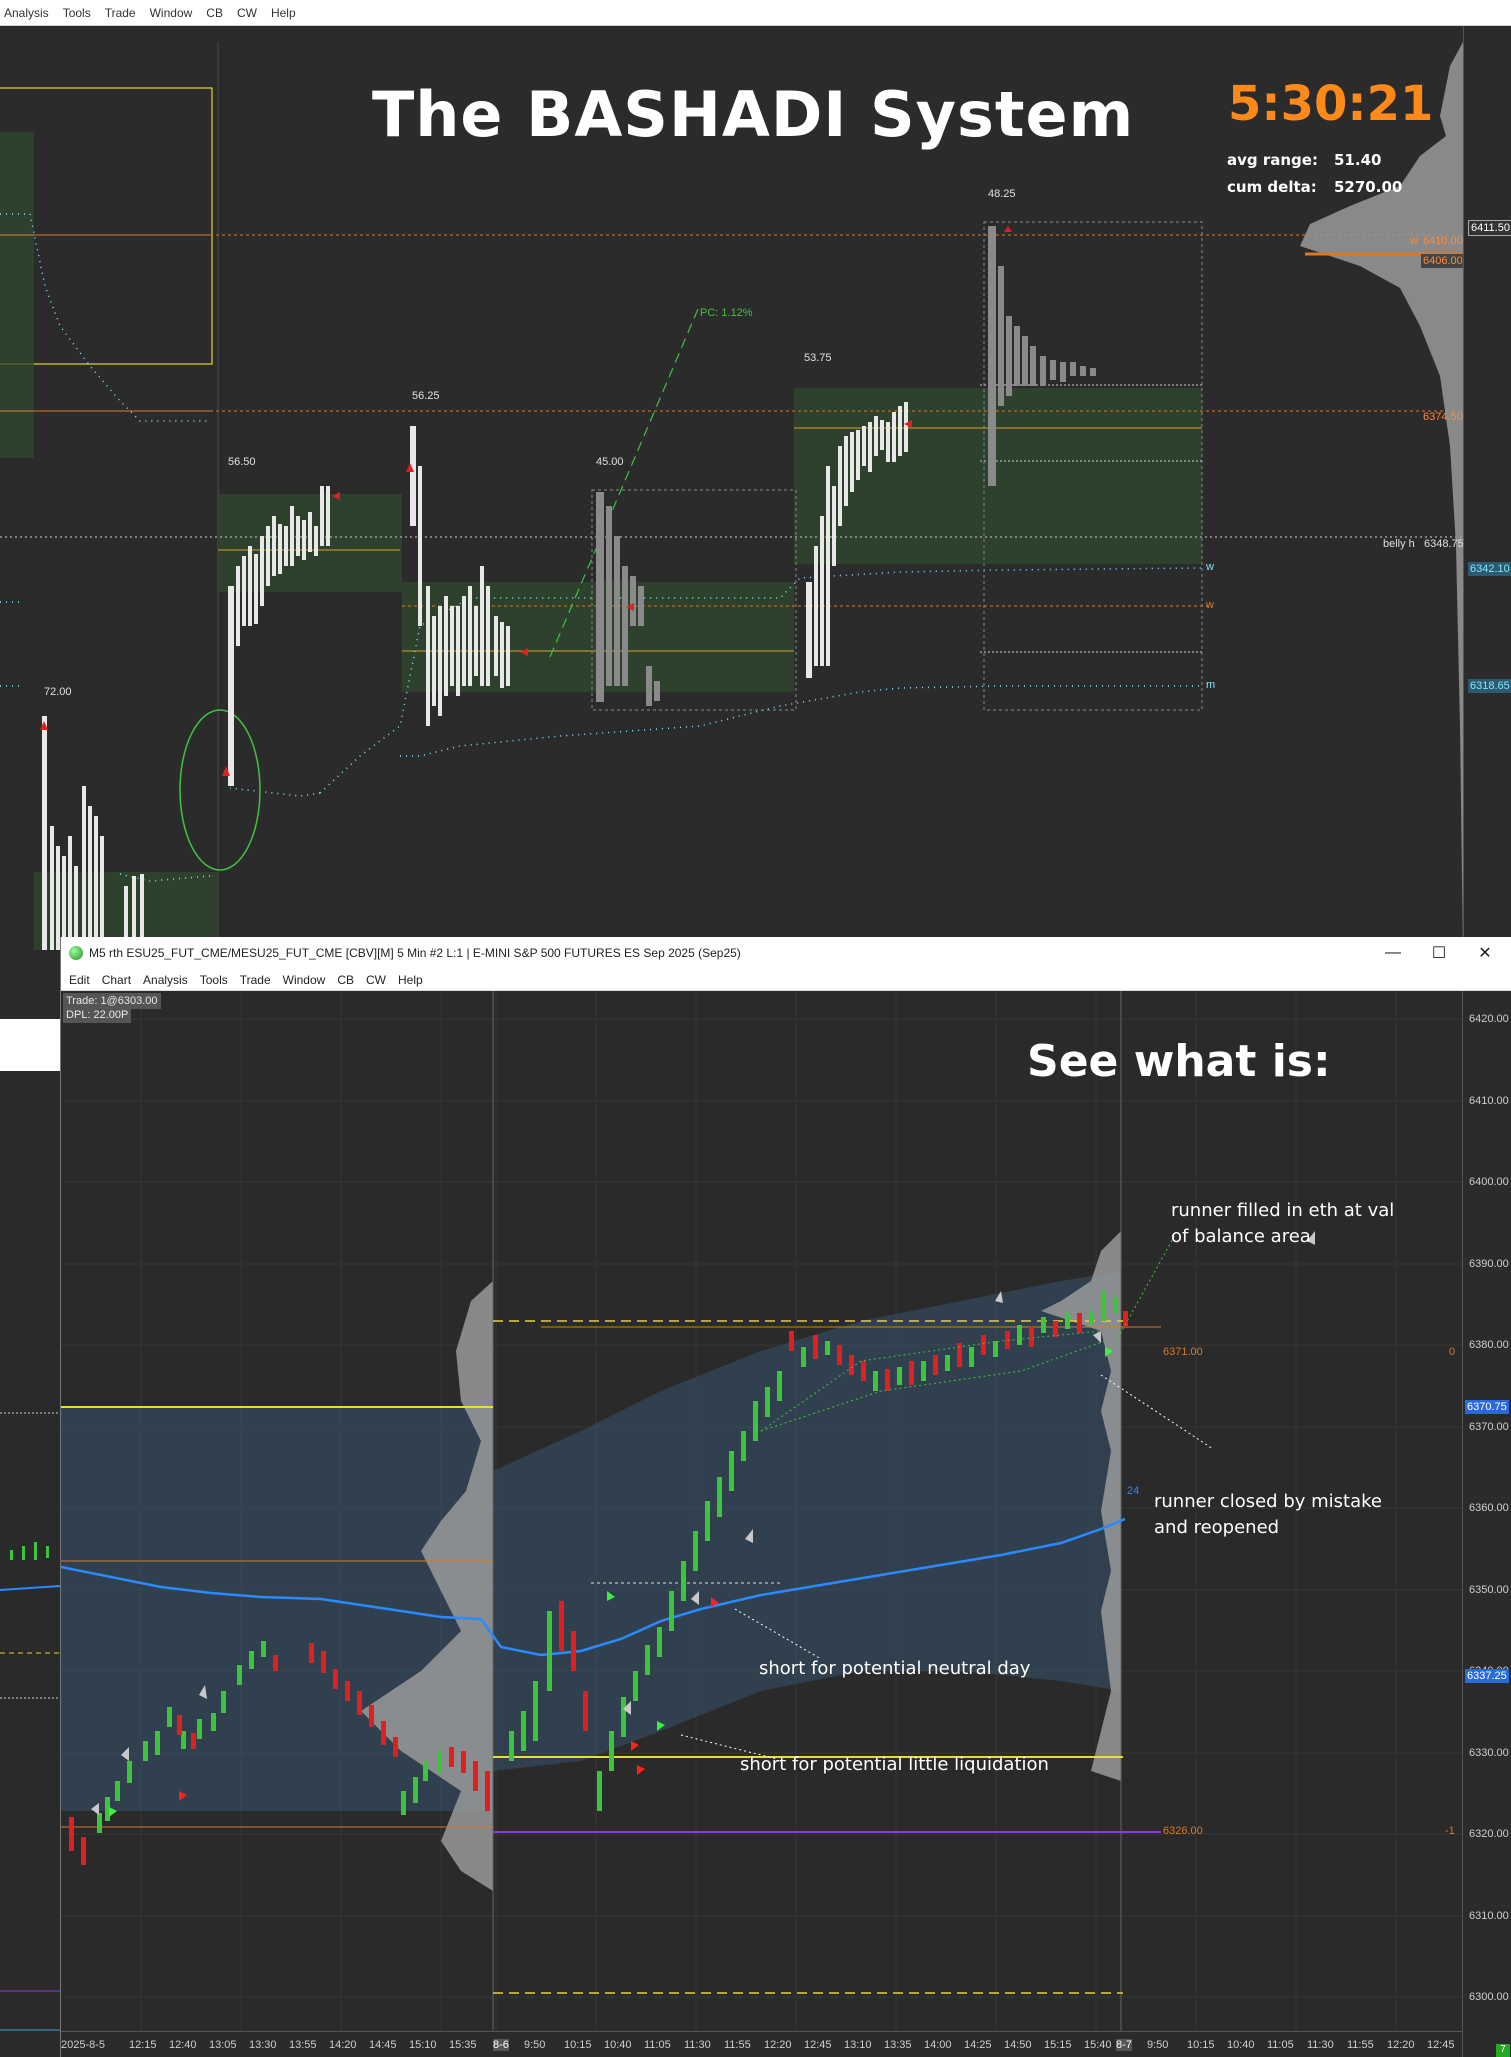 This screenshot has height=2057, width=1511. Describe the element at coordinates (1002, 194) in the screenshot. I see `profile-range-label: 48.25` at that location.